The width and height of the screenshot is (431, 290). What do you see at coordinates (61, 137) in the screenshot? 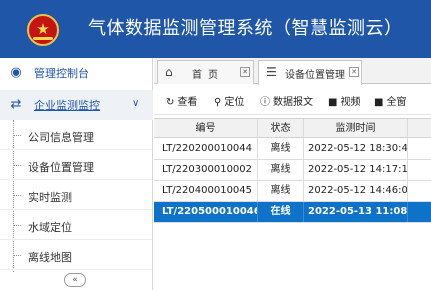
I see `sidebar-item-label: 公司信息管理` at bounding box center [61, 137].